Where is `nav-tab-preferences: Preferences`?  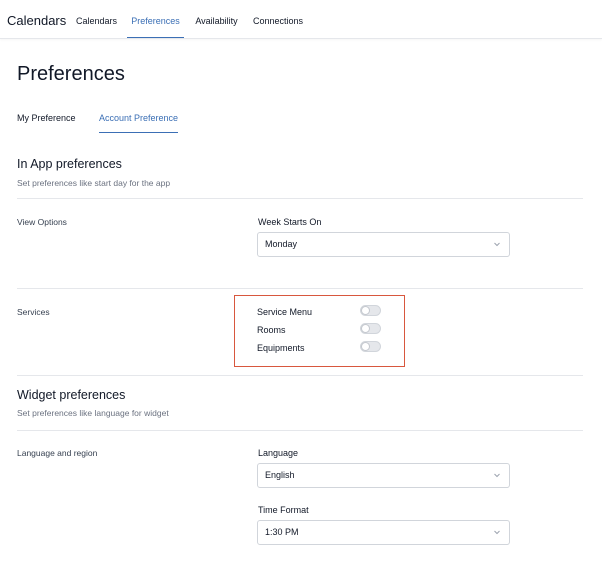 nav-tab-preferences: Preferences is located at coordinates (155, 19).